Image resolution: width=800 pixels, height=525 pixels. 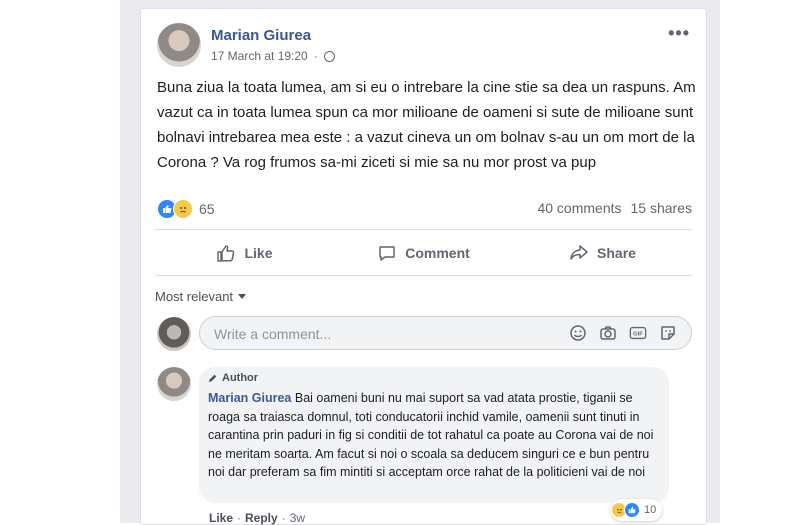 I want to click on like-label: Like, so click(x=258, y=253).